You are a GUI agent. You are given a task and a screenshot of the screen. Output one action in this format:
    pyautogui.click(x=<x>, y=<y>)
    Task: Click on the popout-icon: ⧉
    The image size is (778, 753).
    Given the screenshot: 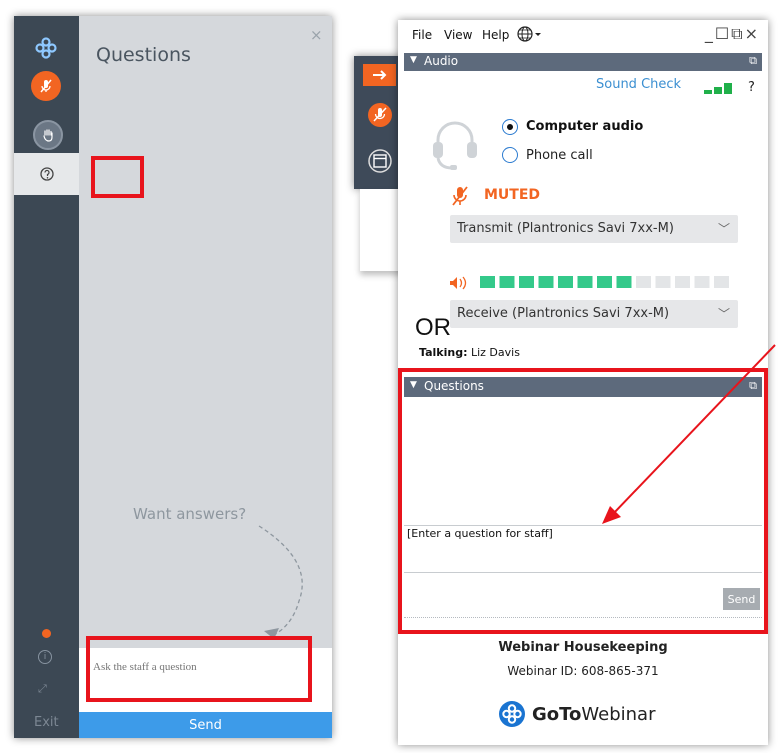 What is the action you would take?
    pyautogui.click(x=753, y=61)
    